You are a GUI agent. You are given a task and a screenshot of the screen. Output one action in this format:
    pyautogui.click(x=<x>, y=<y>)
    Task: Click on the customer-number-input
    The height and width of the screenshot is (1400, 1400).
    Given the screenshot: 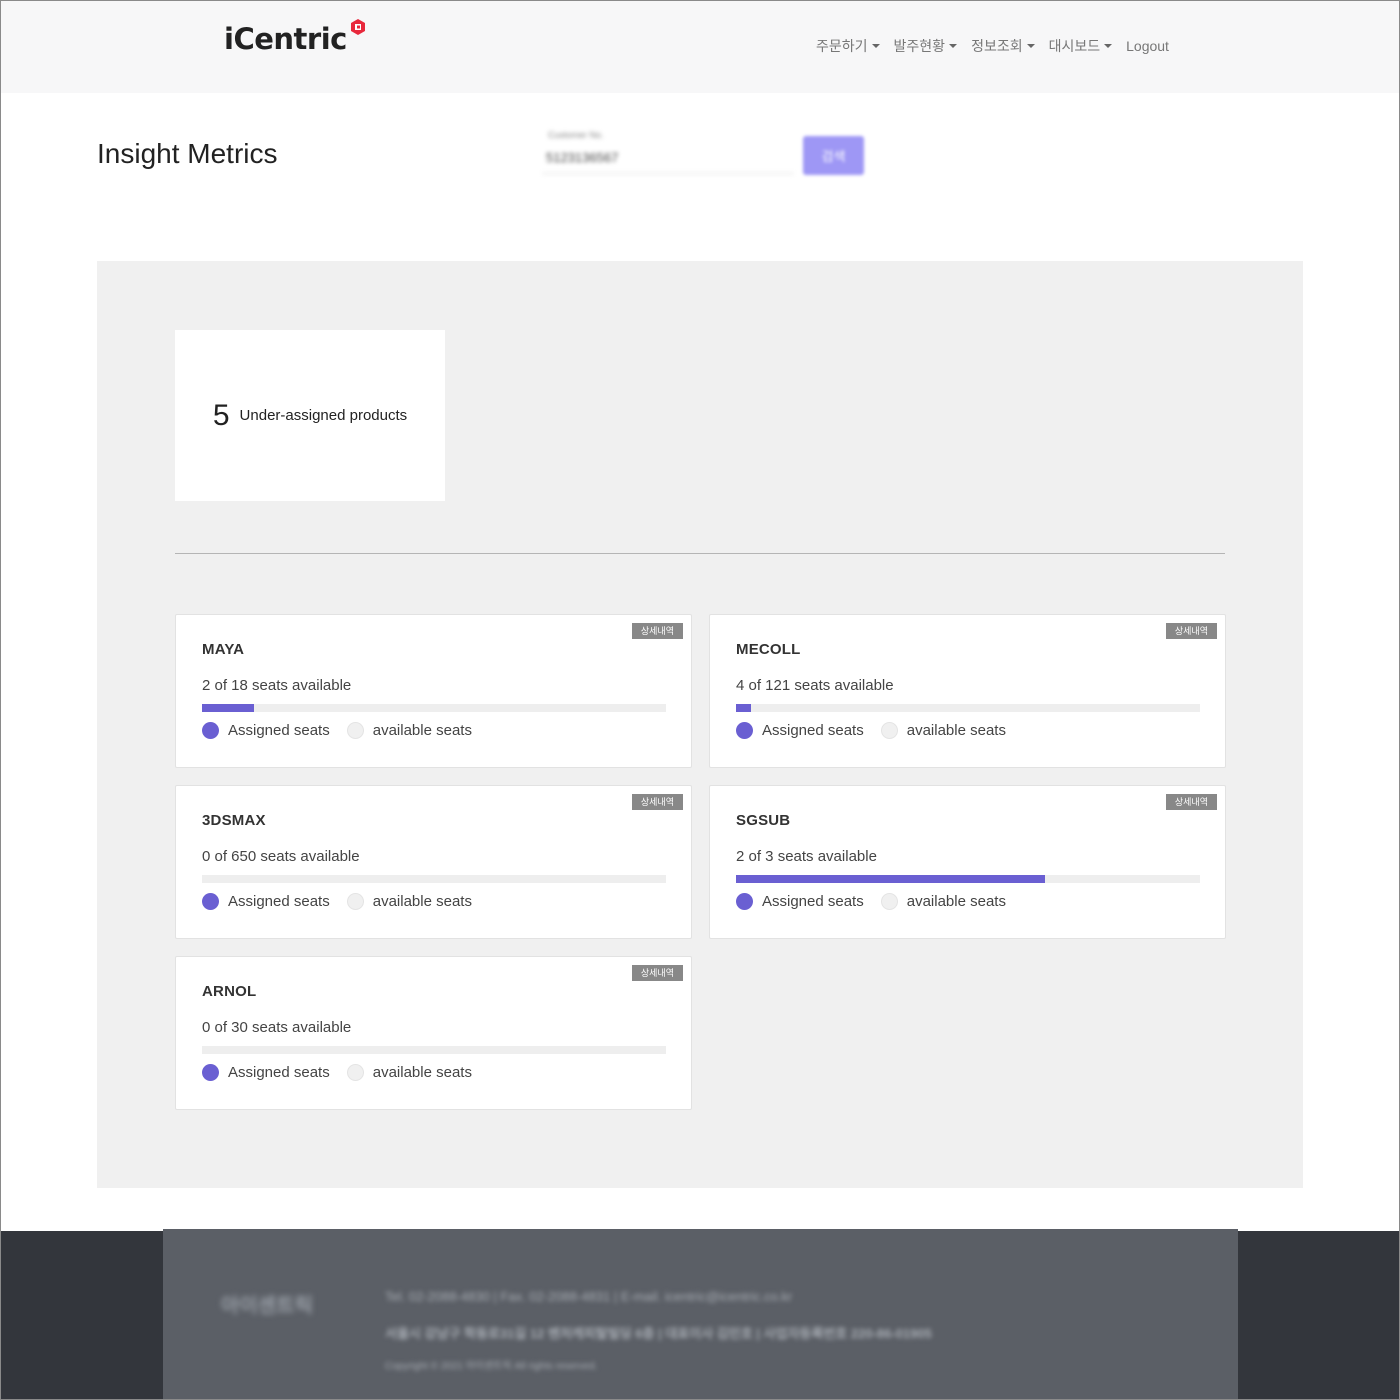 What is the action you would take?
    pyautogui.click(x=668, y=158)
    